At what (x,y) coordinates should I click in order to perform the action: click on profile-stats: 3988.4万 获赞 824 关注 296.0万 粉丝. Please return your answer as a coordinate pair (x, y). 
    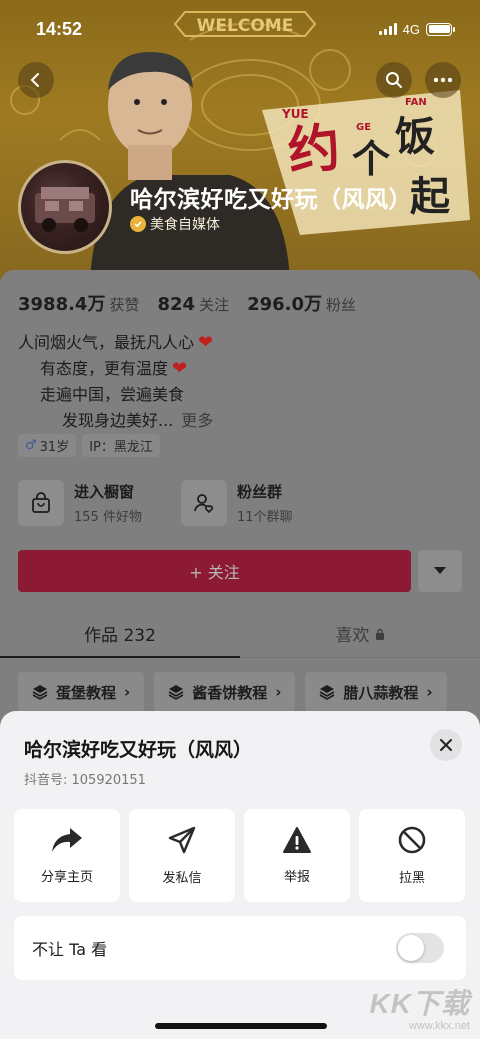
    Looking at the image, I should click on (187, 303).